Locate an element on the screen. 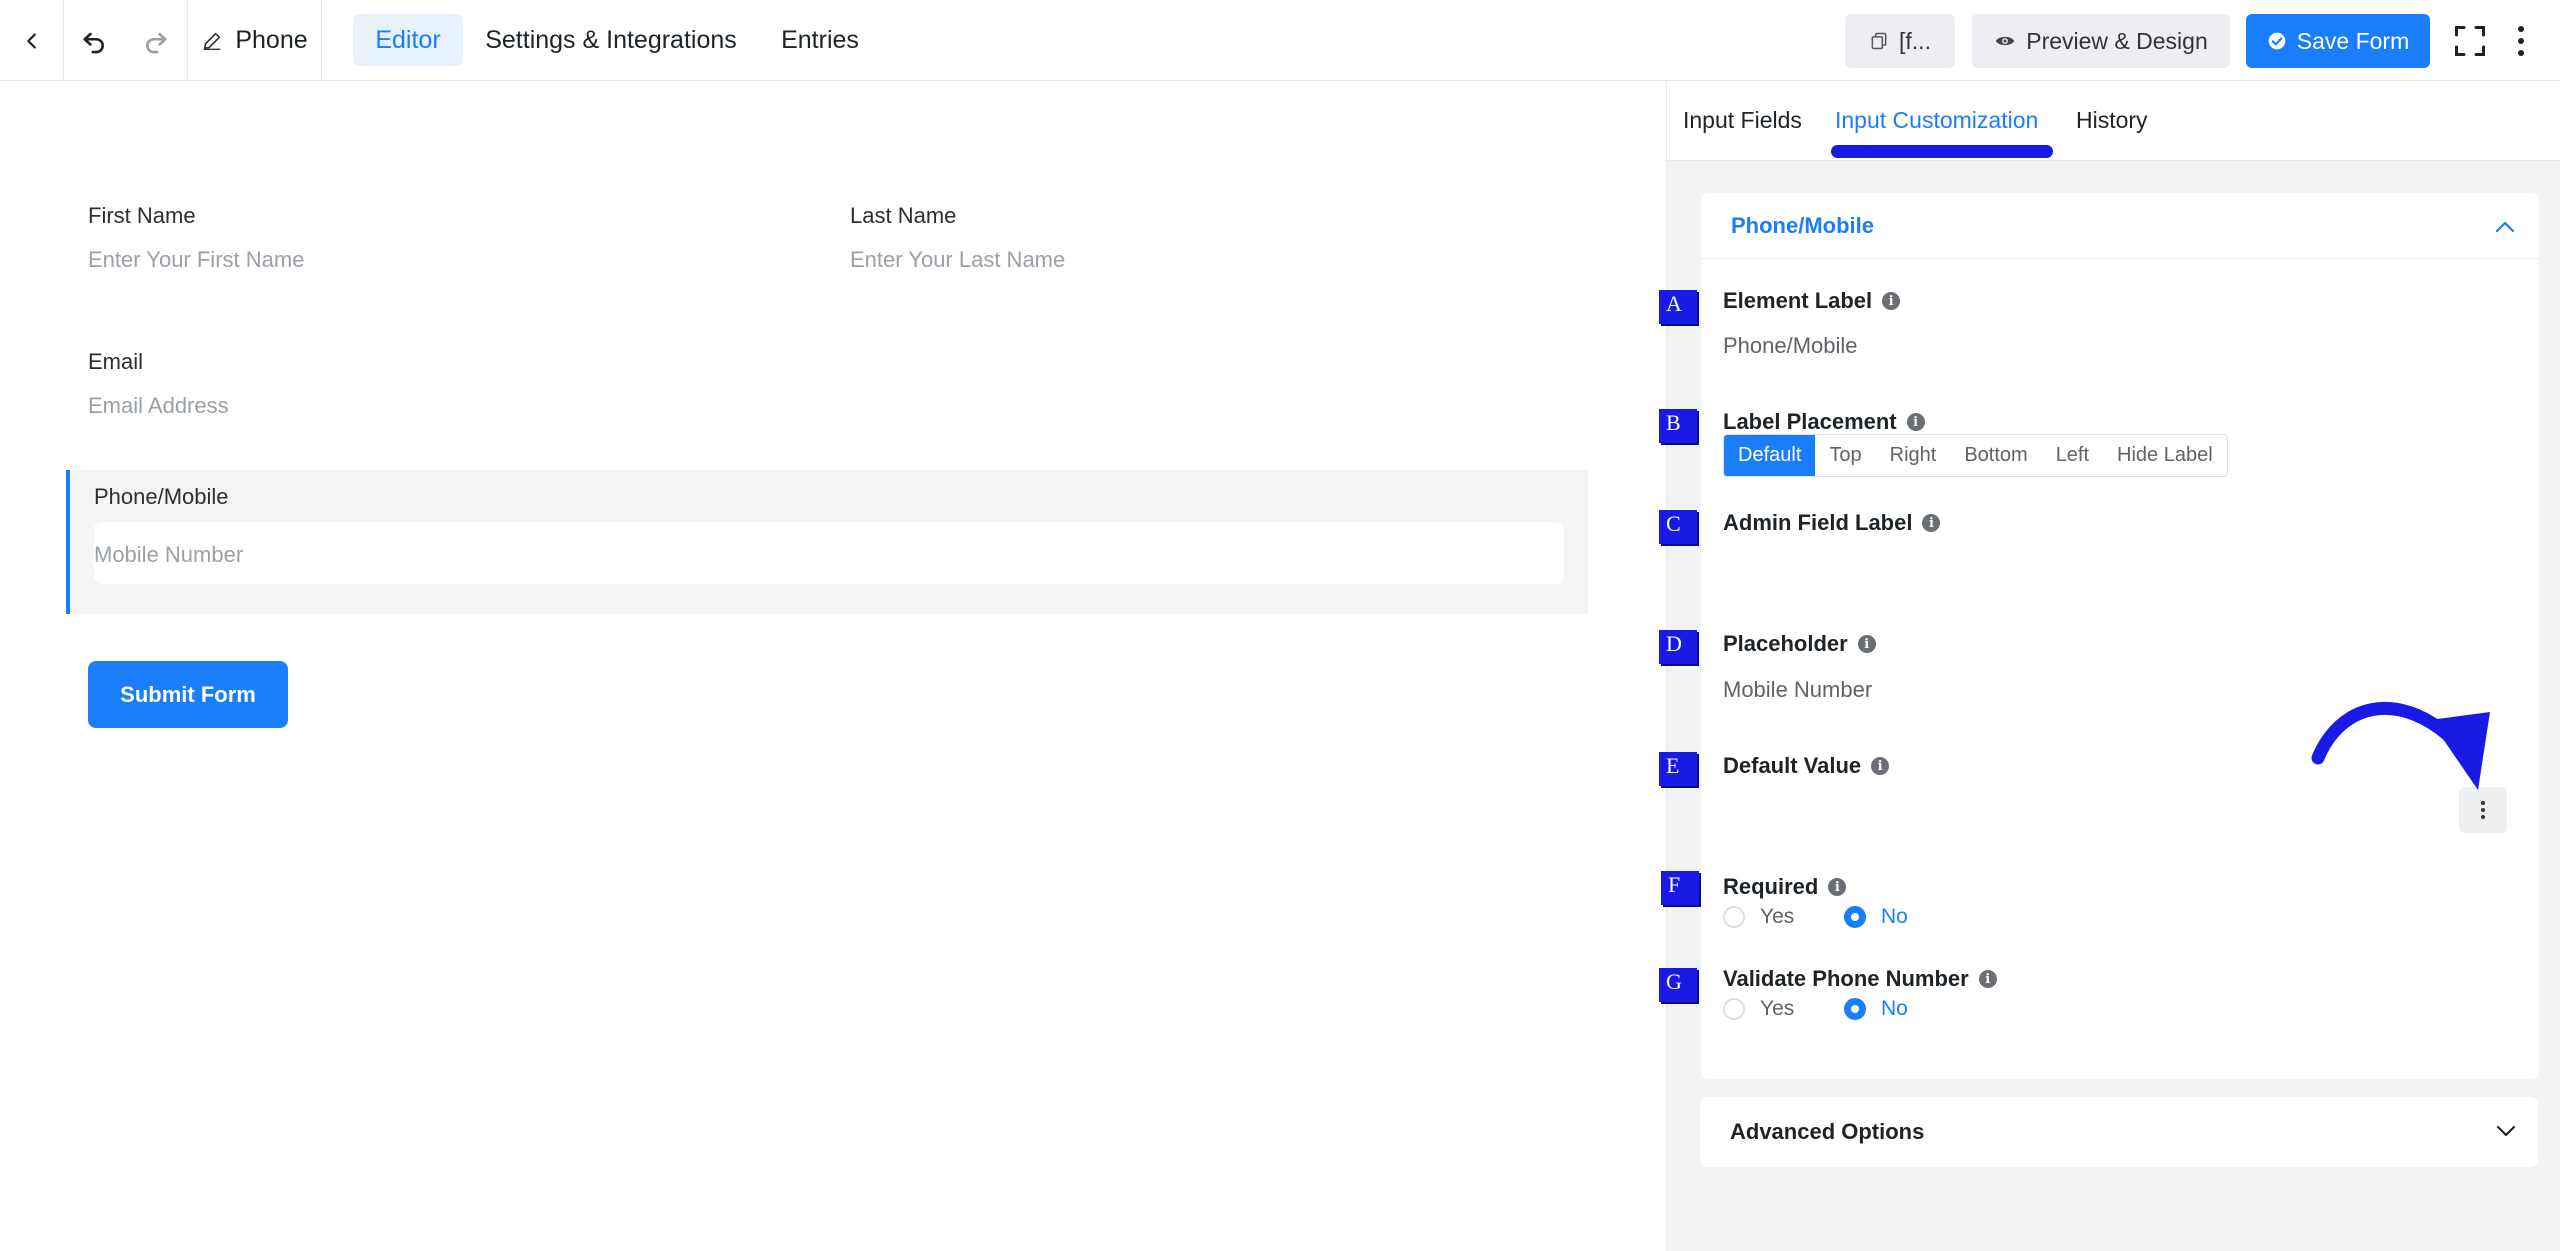 The width and height of the screenshot is (2560, 1251). validate-no-option: No is located at coordinates (1876, 1009).